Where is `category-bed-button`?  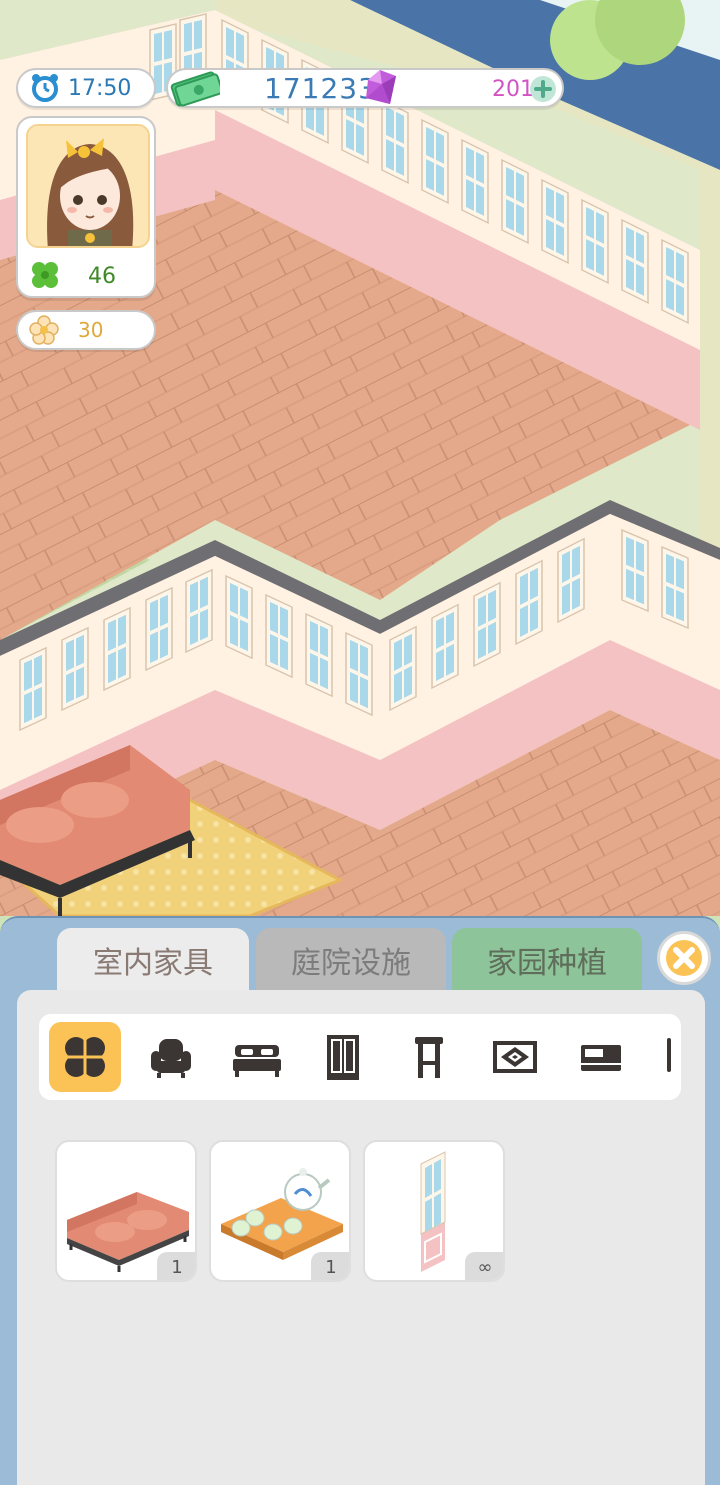 category-bed-button is located at coordinates (257, 1057).